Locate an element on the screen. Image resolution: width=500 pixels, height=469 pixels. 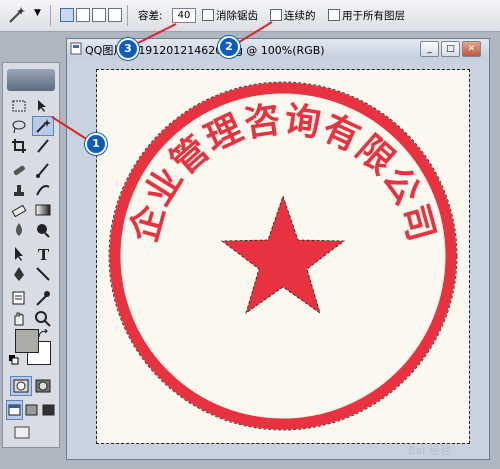
annotation-marker-1: 1 is located at coordinates (96, 144).